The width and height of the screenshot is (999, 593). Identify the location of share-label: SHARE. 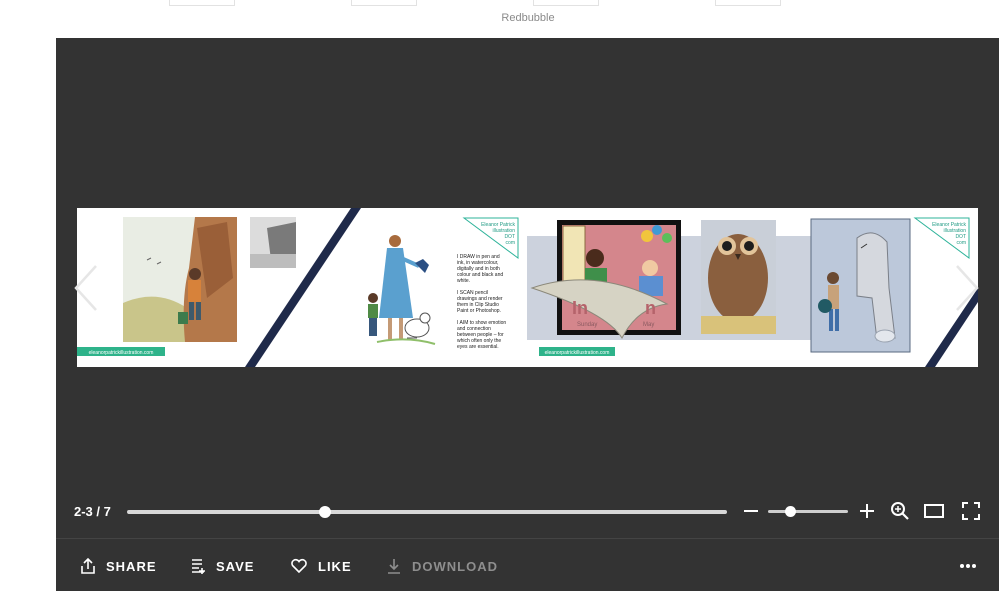
(131, 566).